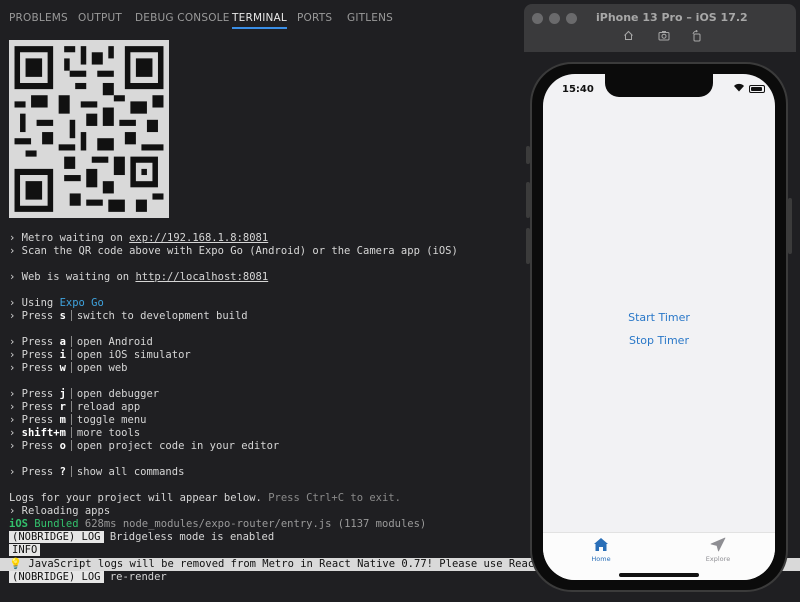 The image size is (800, 602). Describe the element at coordinates (739, 89) in the screenshot. I see `wifi-icon` at that location.